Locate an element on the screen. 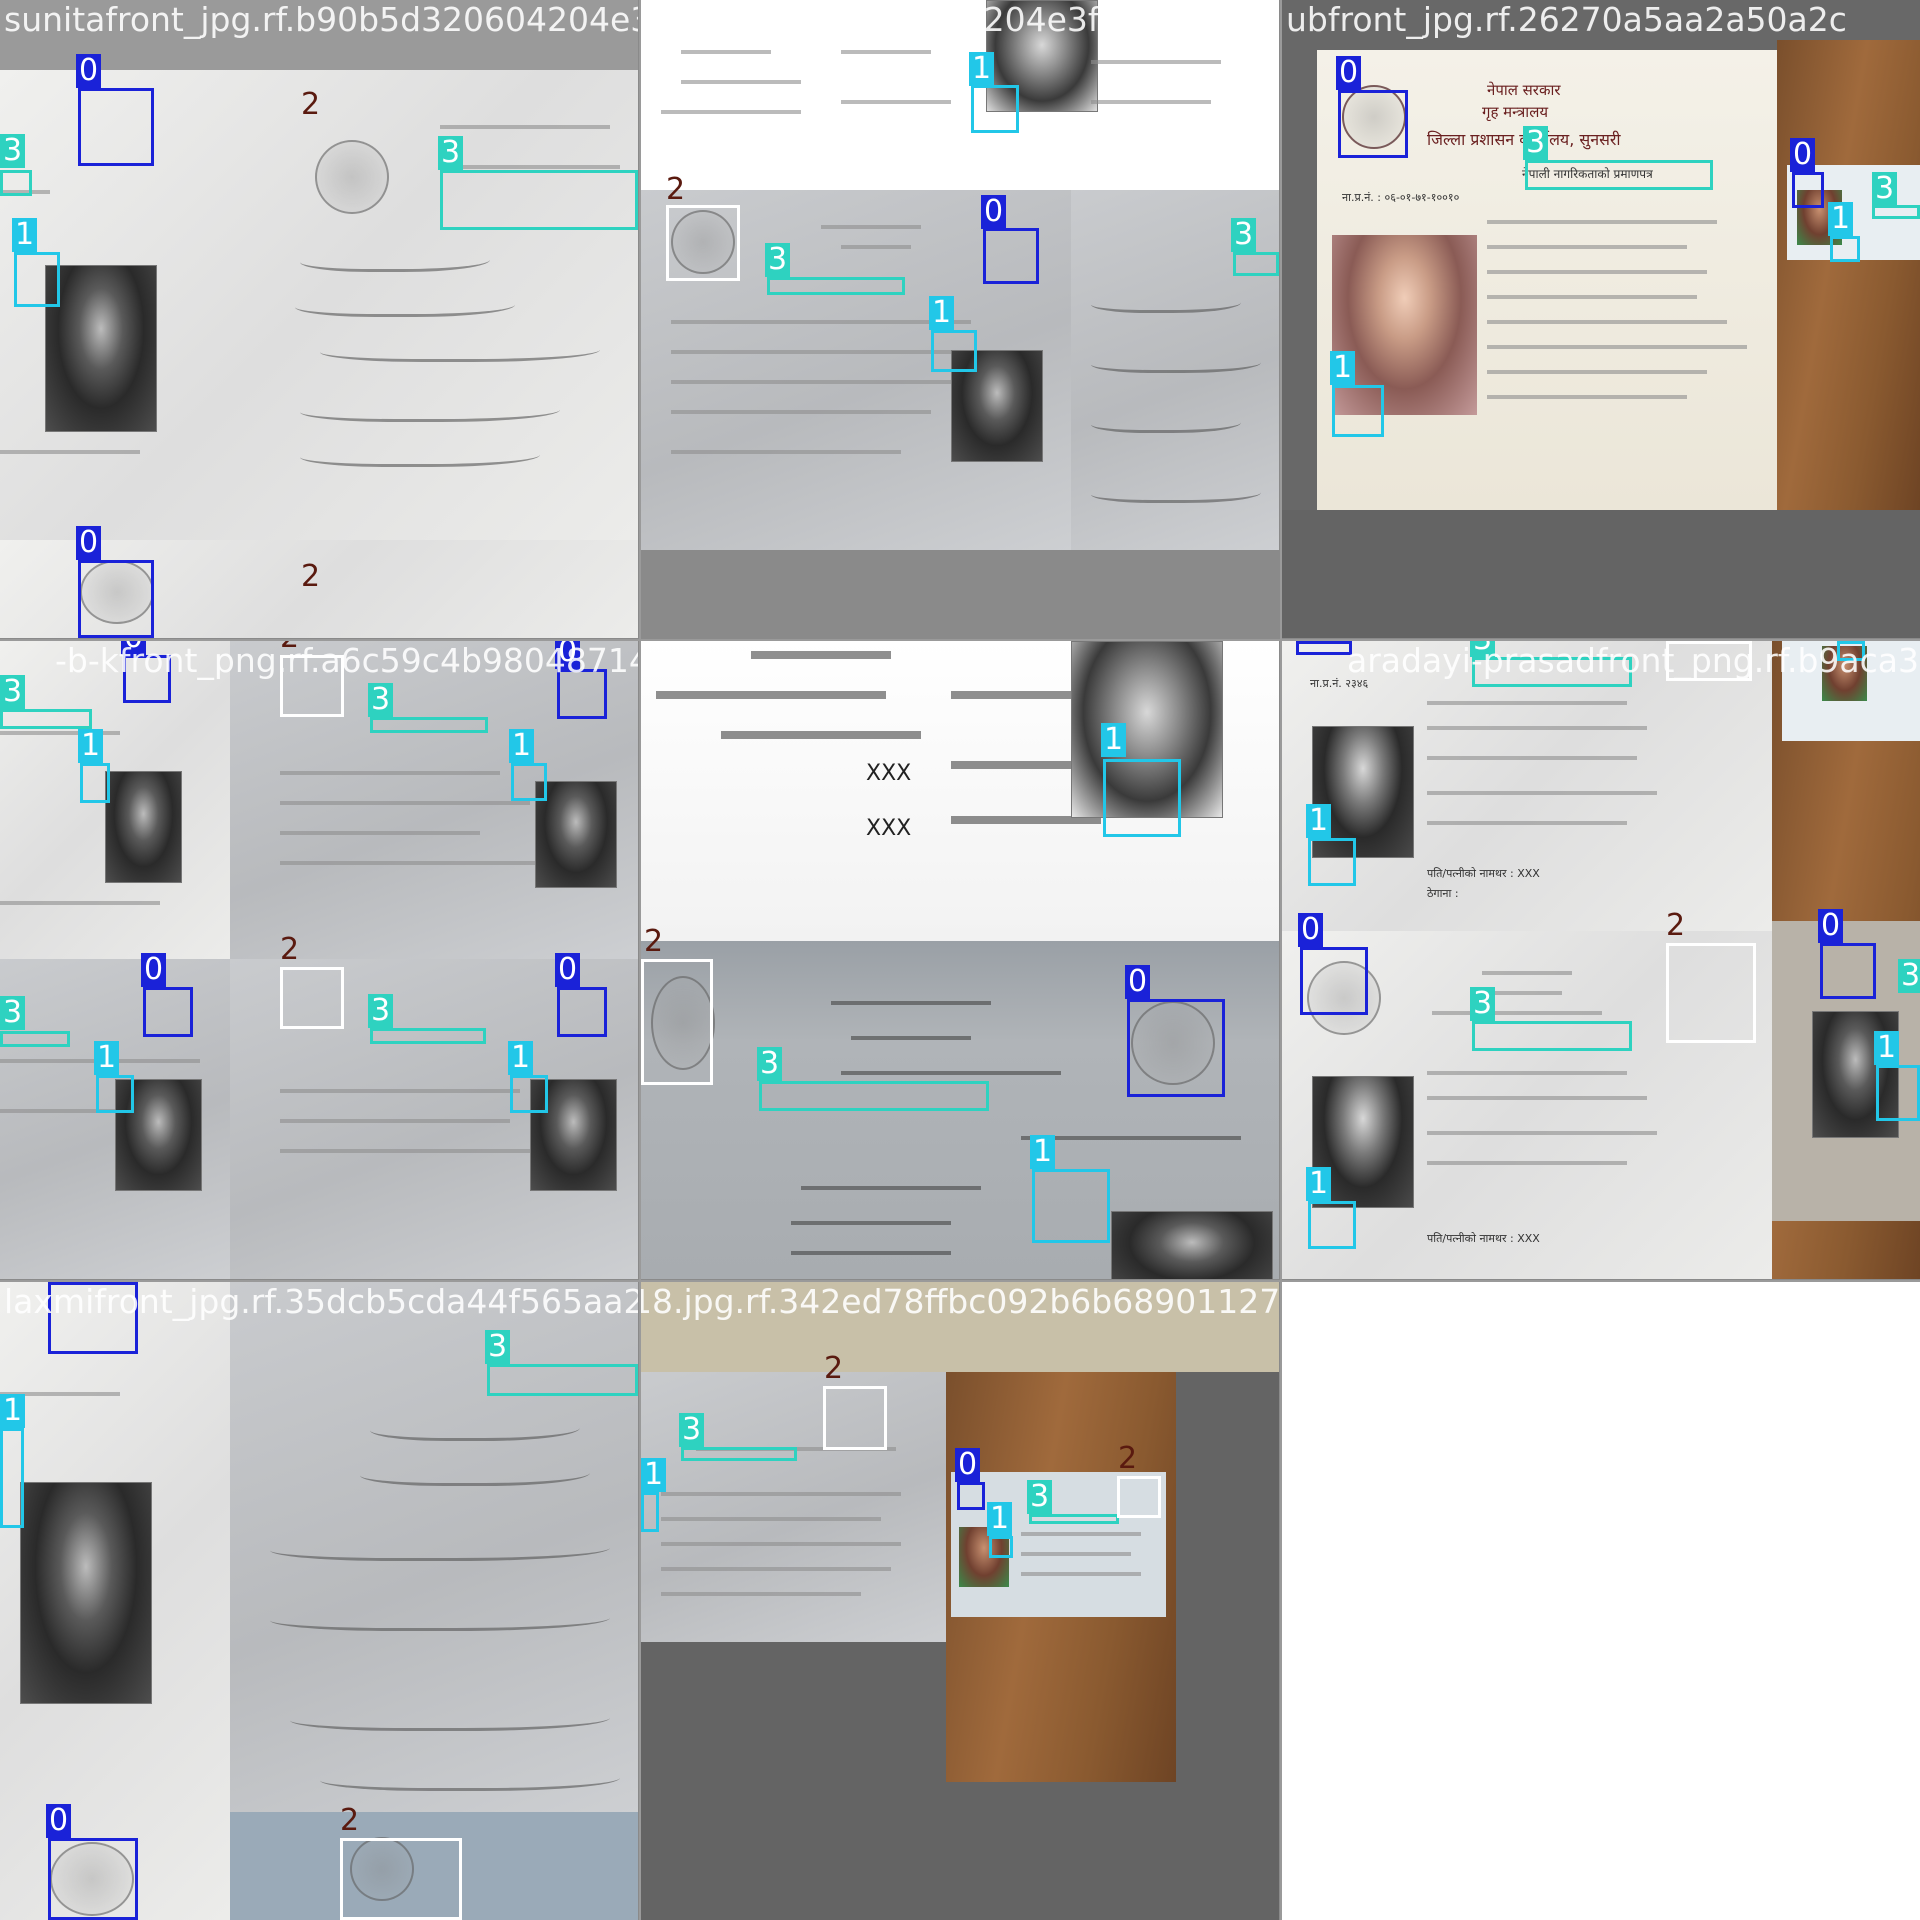  tile-4: XXX XXX 1 2 3 0 1 is located at coordinates (960, 960).